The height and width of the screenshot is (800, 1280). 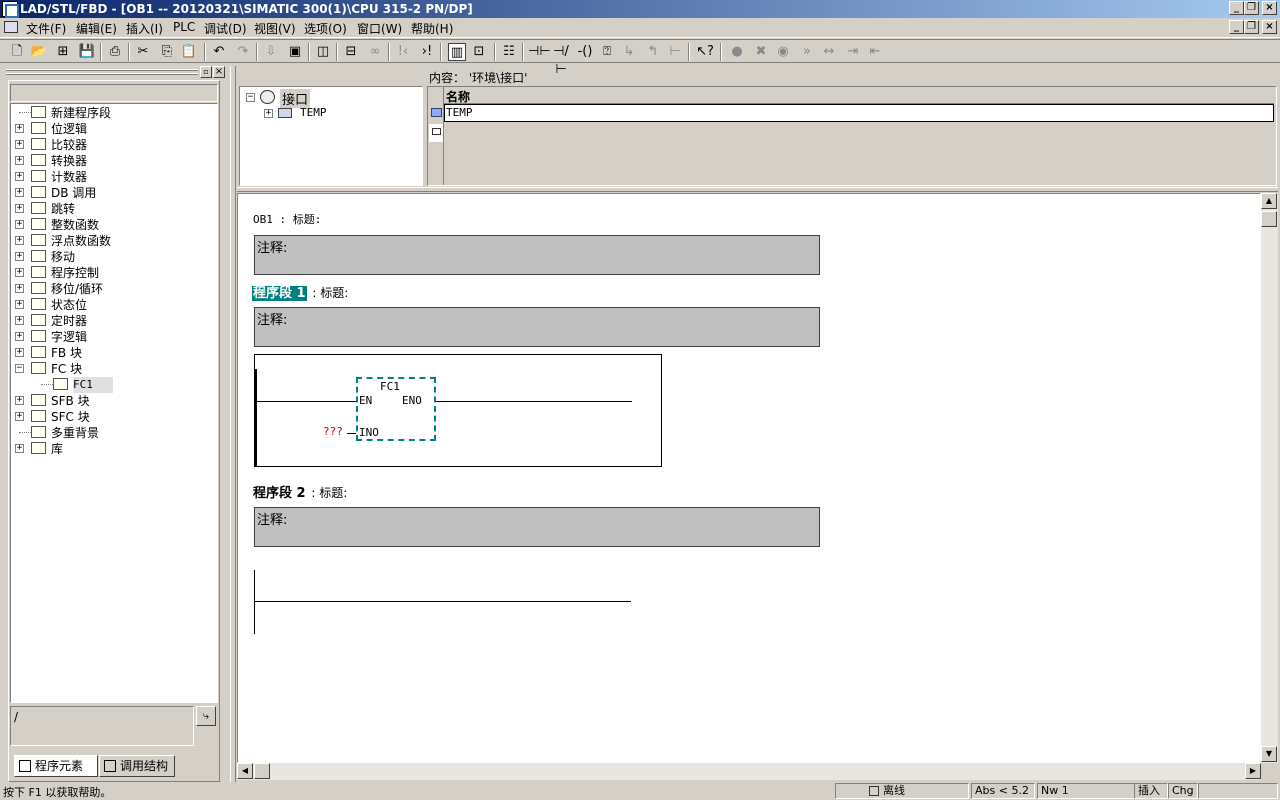 I want to click on network2-diagram, so click(x=444, y=602).